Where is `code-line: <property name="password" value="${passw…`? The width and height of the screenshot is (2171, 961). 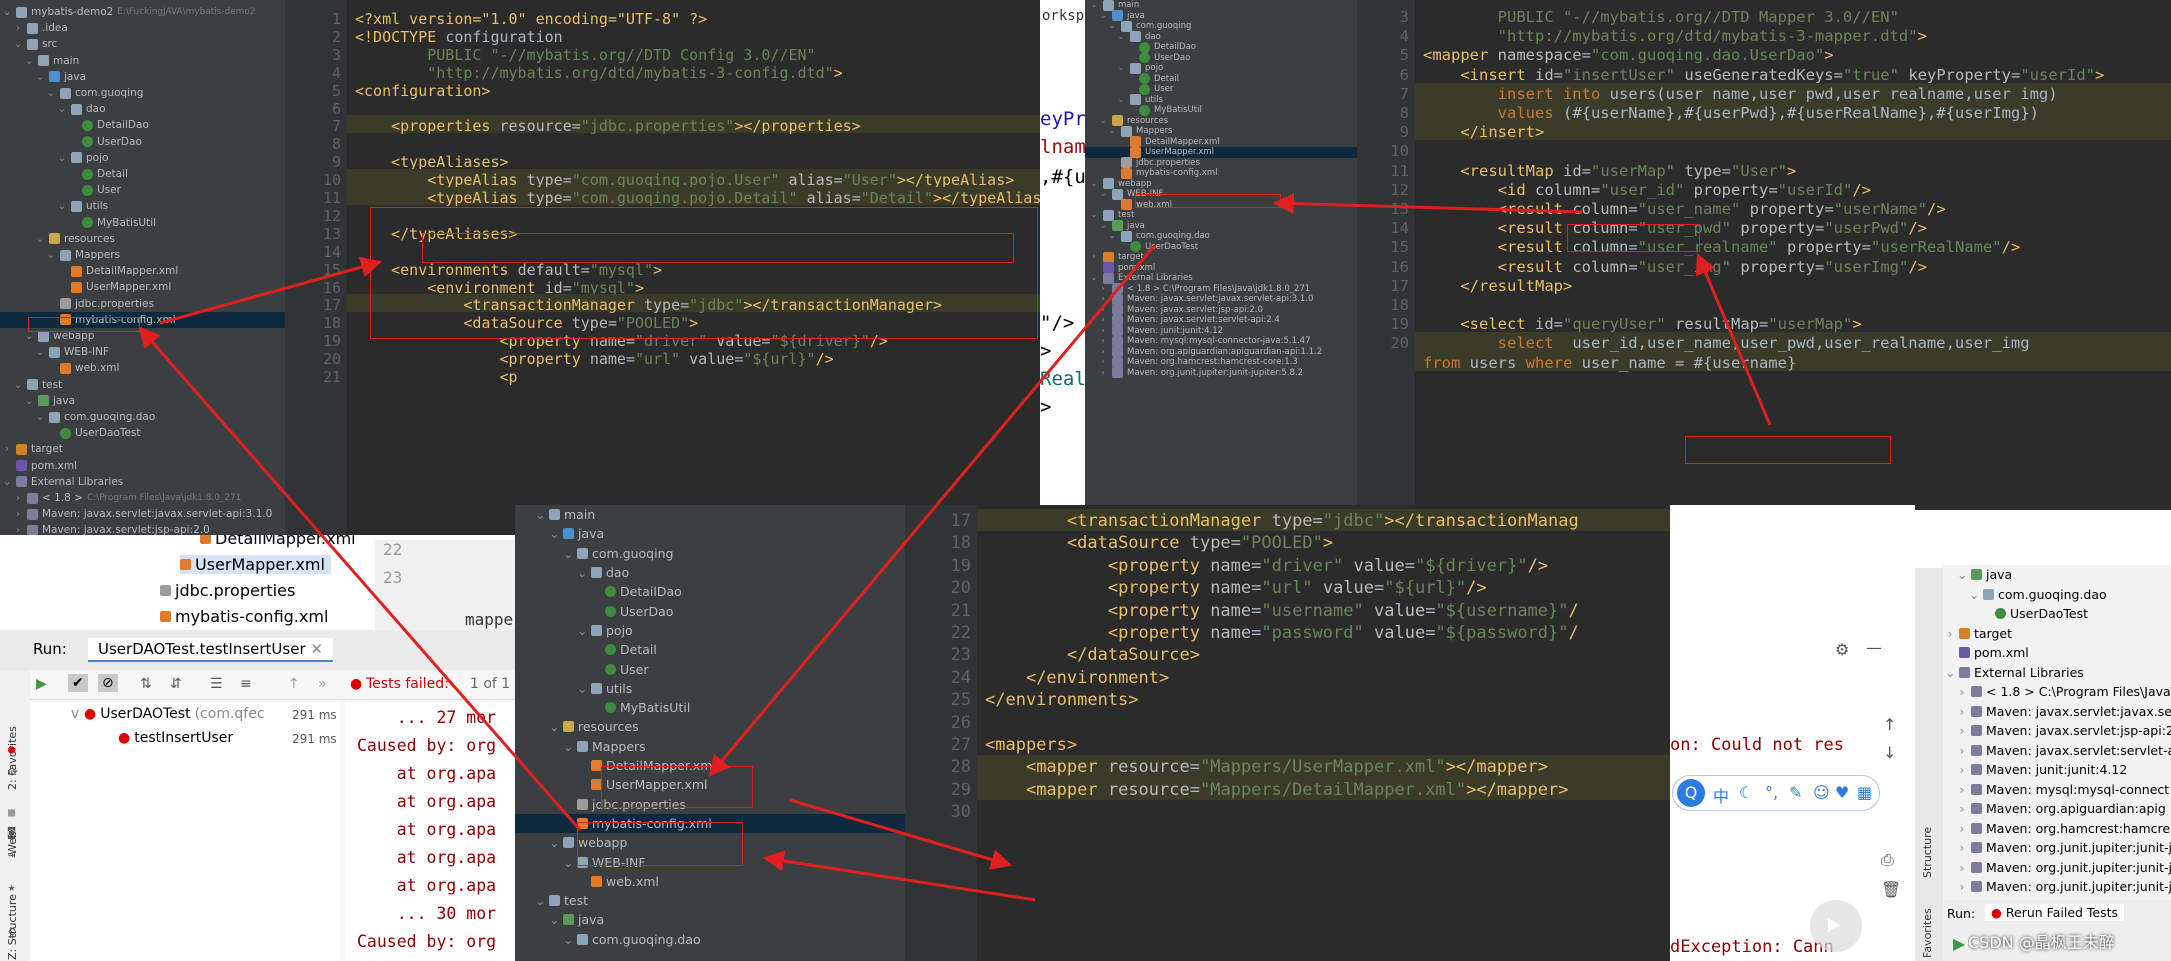 code-line: <property name="password" value="${passw… is located at coordinates (1282, 633).